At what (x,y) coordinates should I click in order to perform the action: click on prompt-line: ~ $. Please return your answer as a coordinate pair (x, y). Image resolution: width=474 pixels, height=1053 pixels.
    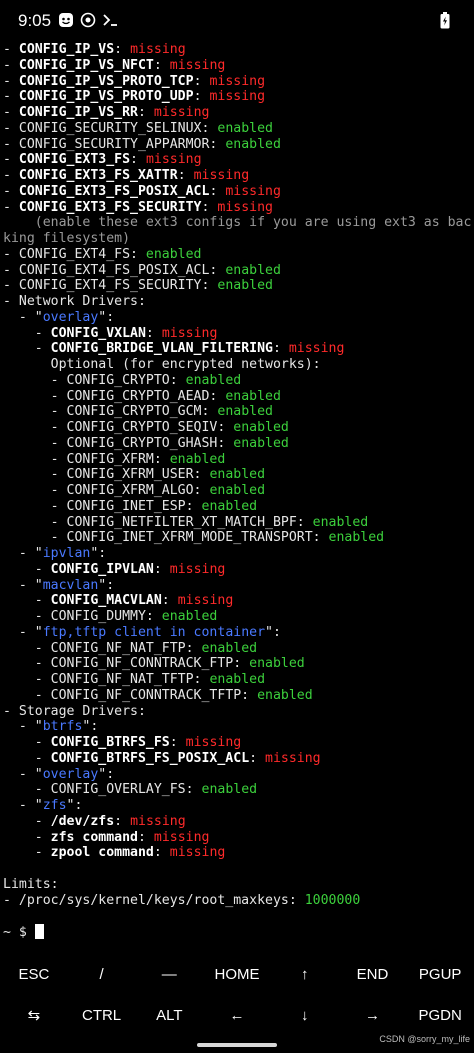
    Looking at the image, I should click on (238, 932).